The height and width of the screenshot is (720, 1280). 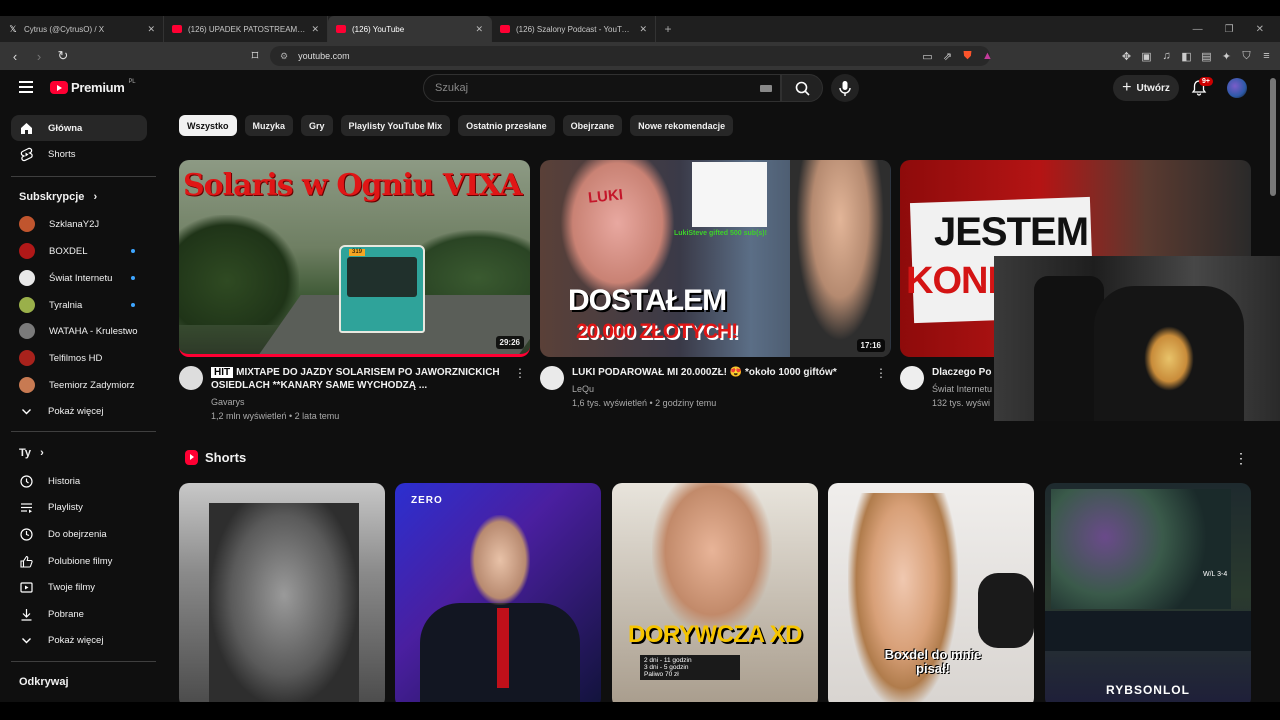 I want to click on sidebar-item-shorts: Shorts, so click(x=79, y=154).